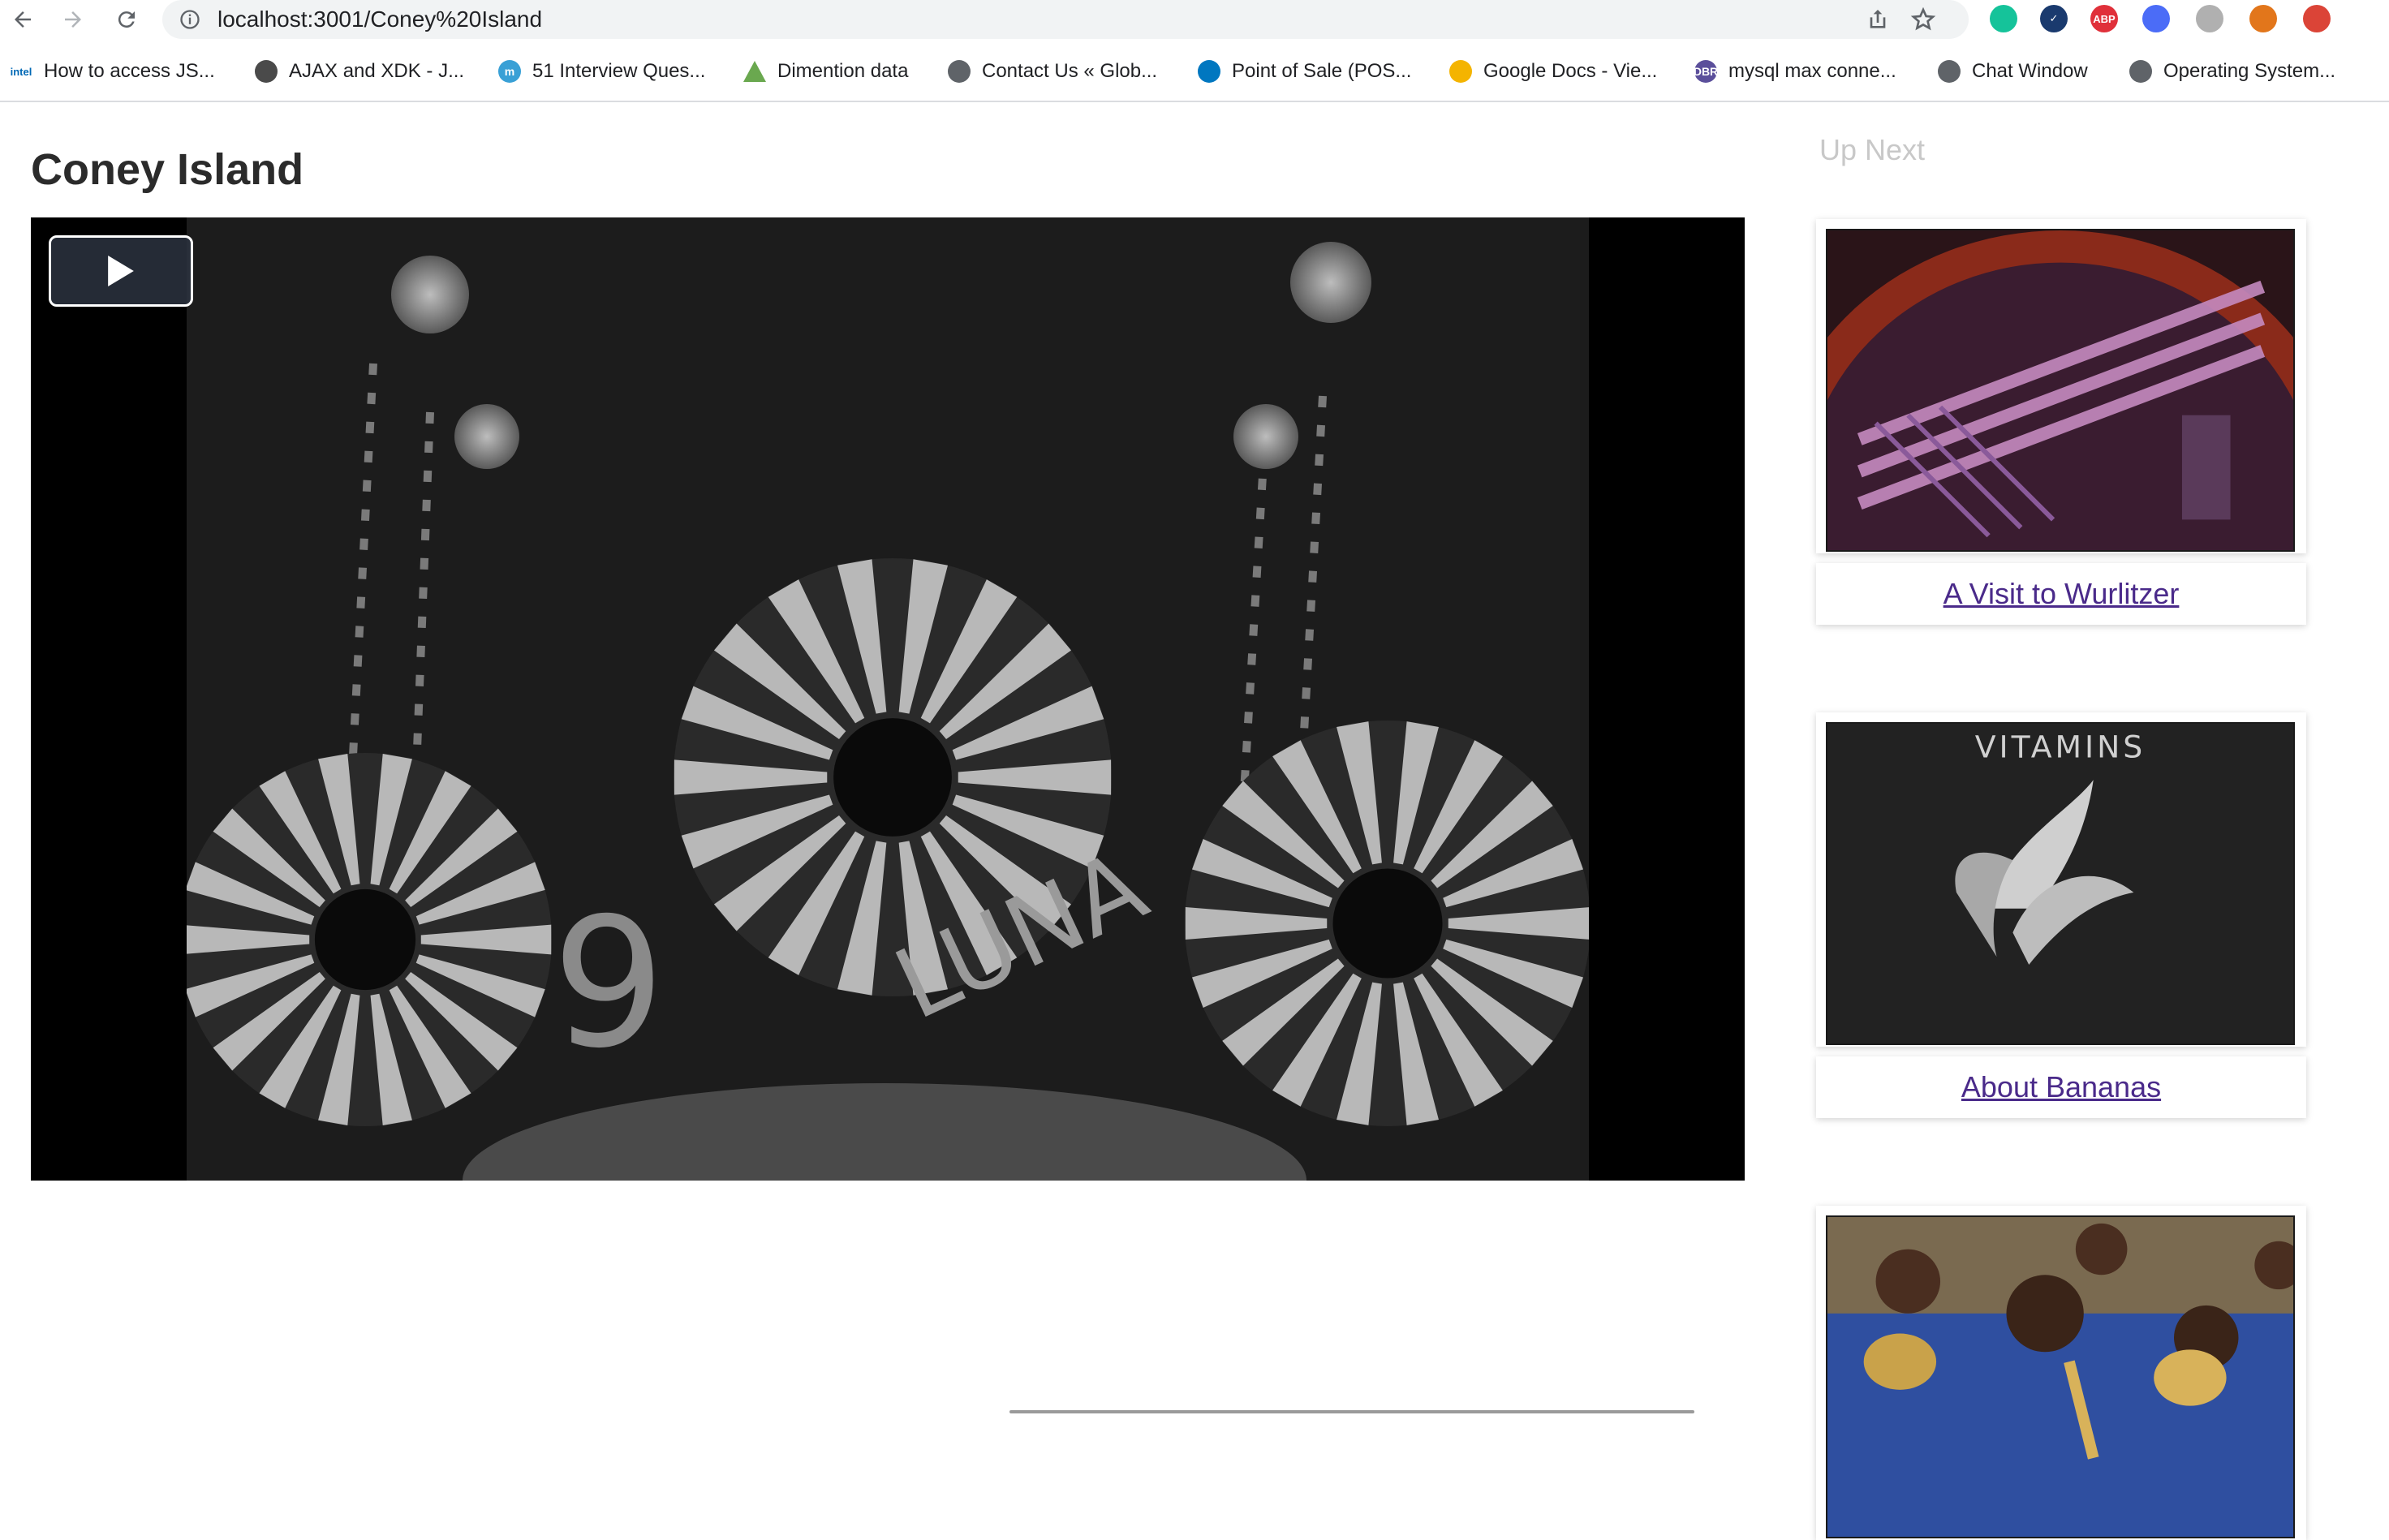  I want to click on m-icon: m, so click(509, 71).